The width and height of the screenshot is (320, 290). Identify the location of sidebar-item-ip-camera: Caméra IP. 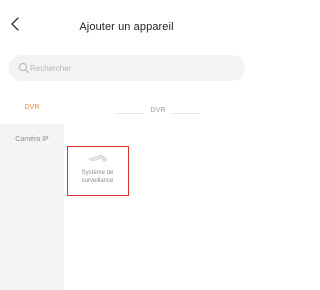
(32, 140).